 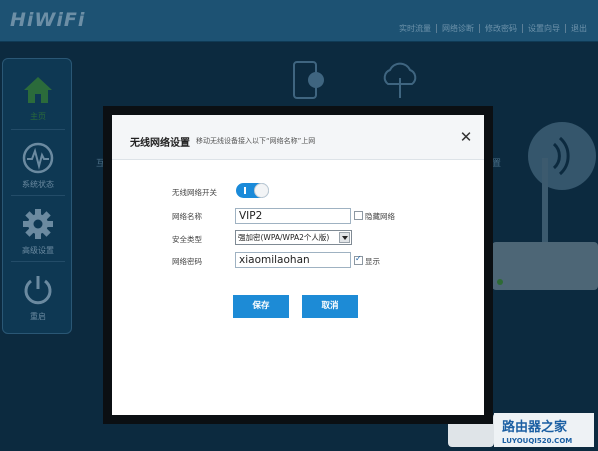 I want to click on close-icon: ✕, so click(x=466, y=137).